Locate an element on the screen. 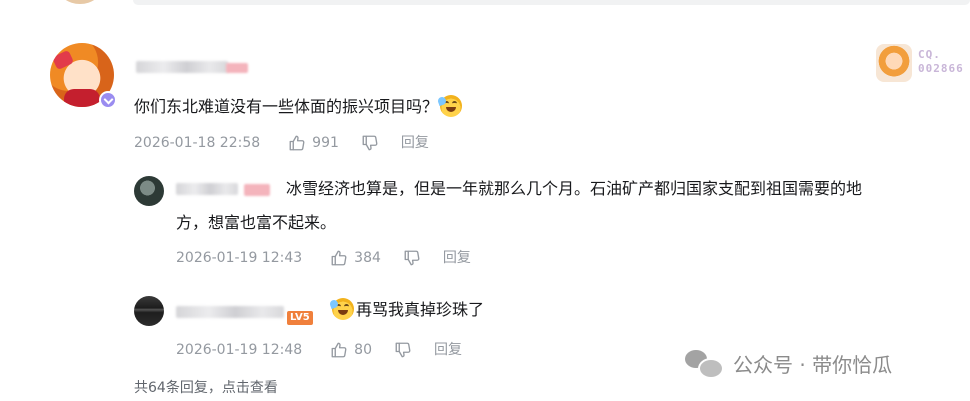 The height and width of the screenshot is (401, 970). like-button: 80 is located at coordinates (351, 350).